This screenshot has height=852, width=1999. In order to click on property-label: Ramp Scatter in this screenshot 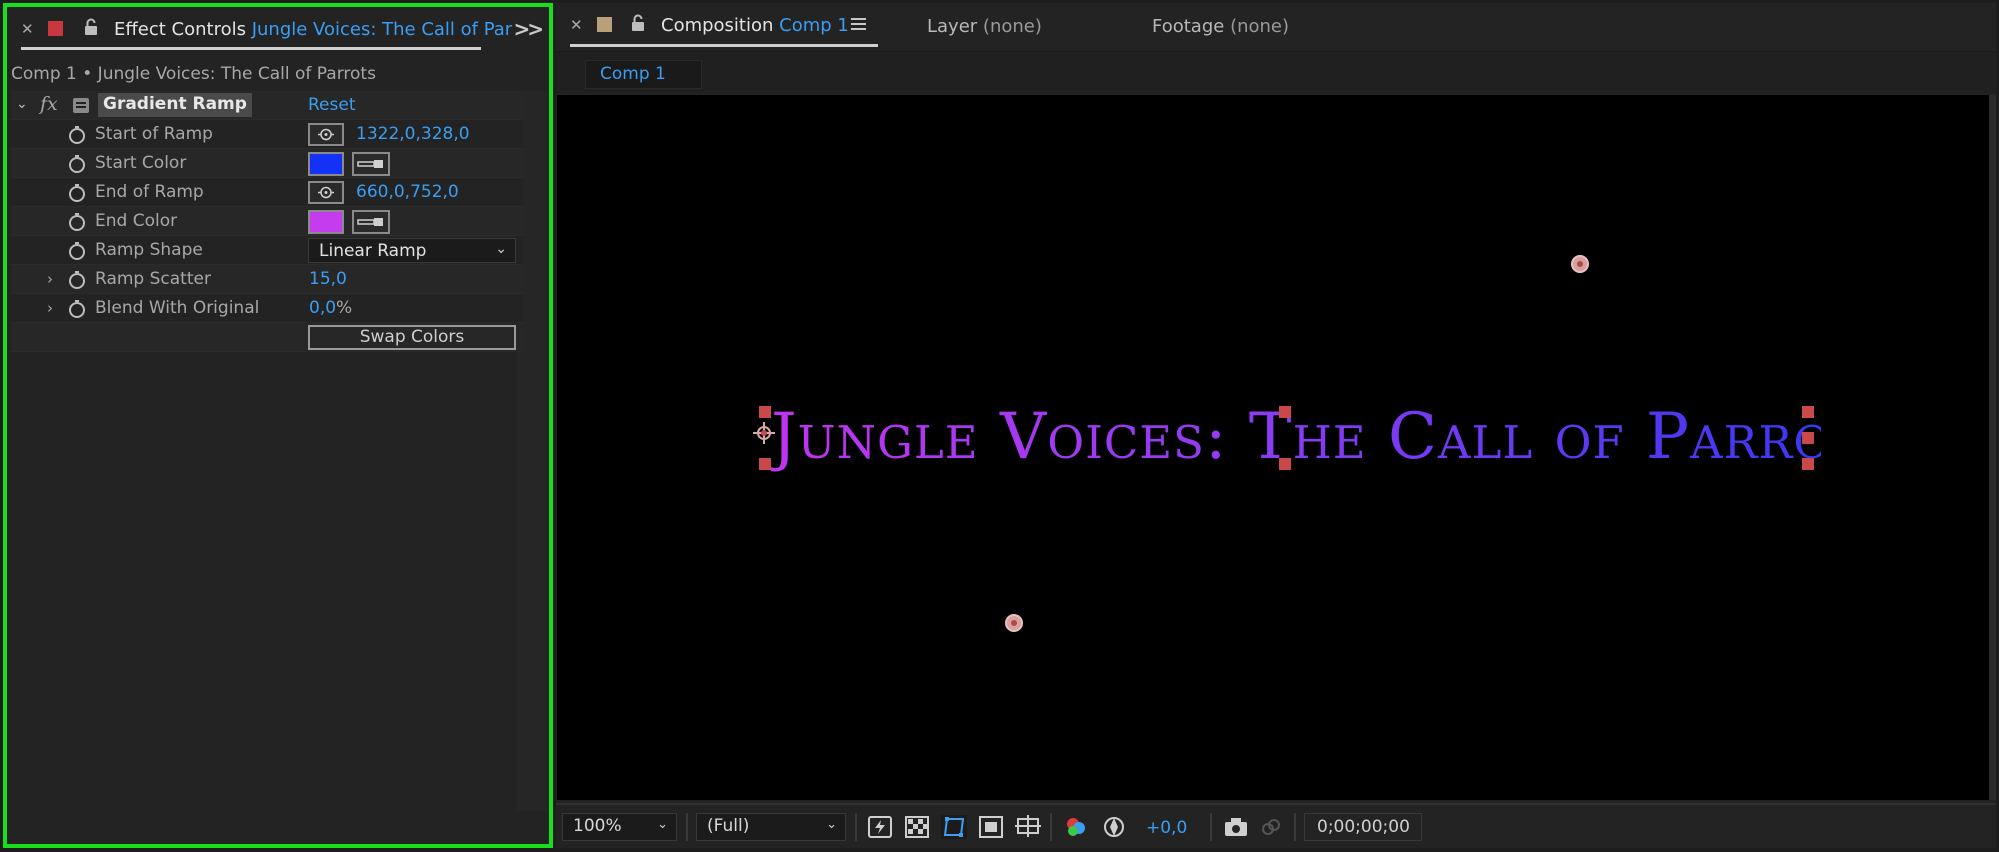, I will do `click(153, 279)`.